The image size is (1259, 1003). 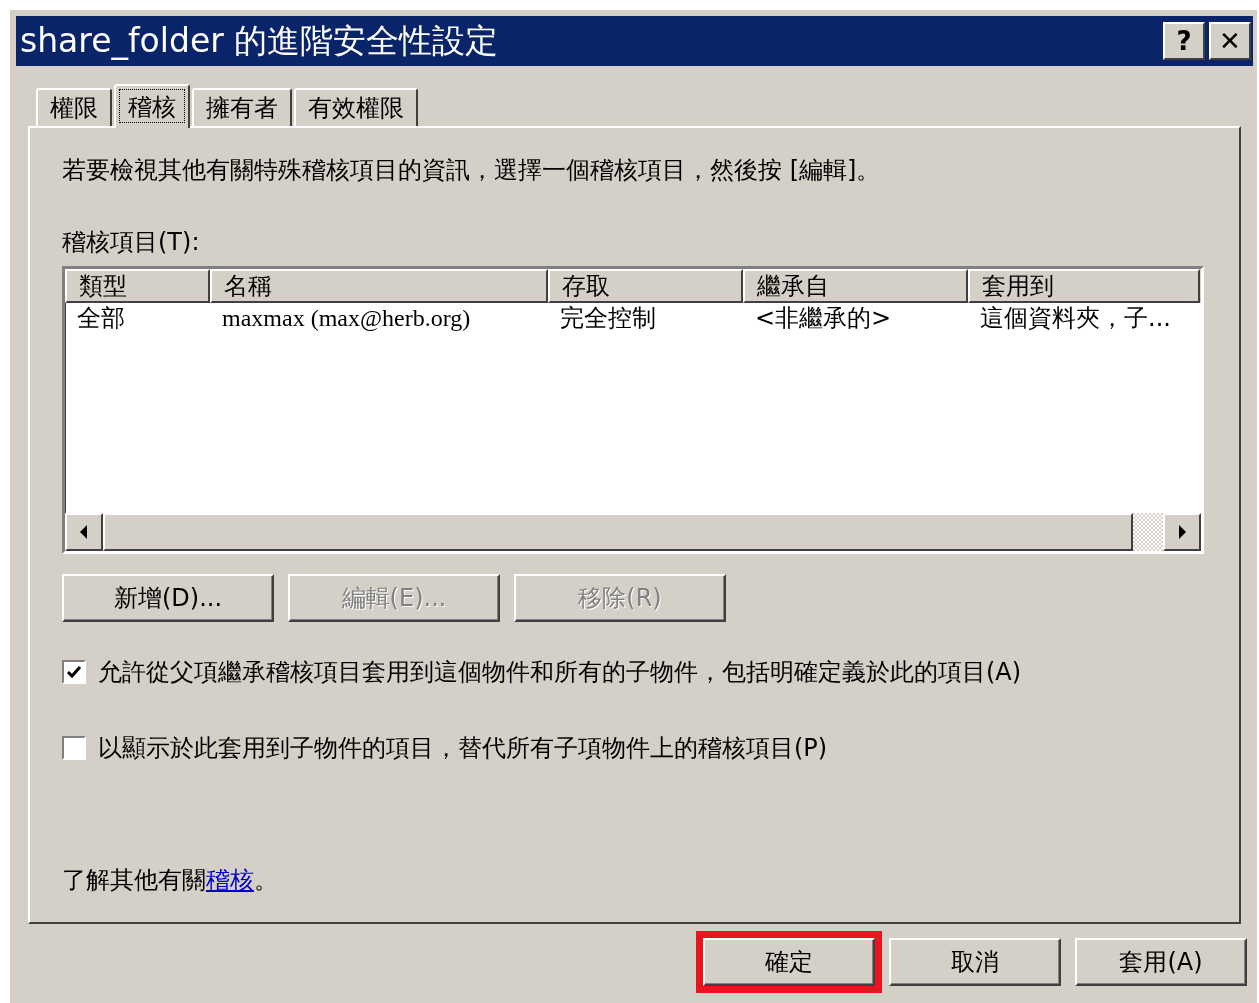 What do you see at coordinates (346, 318) in the screenshot?
I see `table-cell-text: maxmax (max@herb.org)` at bounding box center [346, 318].